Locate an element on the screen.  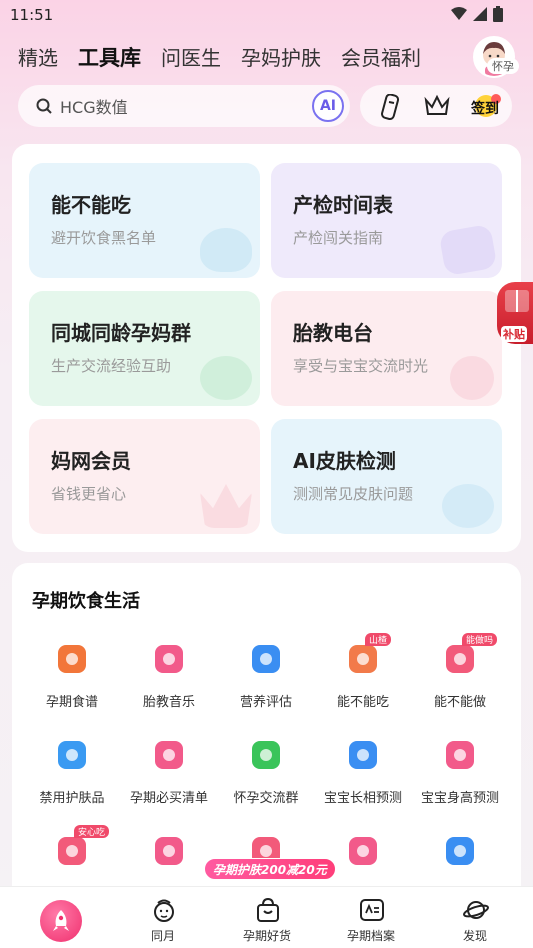
scanner-icon is located at coordinates (391, 107).